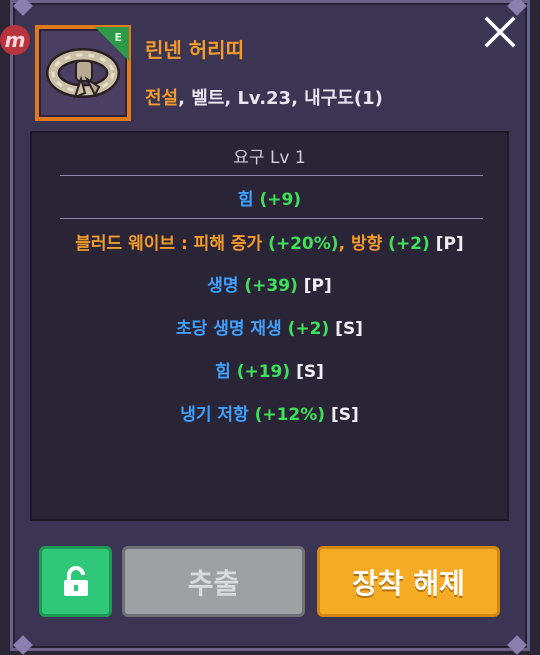 The image size is (540, 655). What do you see at coordinates (194, 50) in the screenshot?
I see `item-name: 린넨 허리띠` at bounding box center [194, 50].